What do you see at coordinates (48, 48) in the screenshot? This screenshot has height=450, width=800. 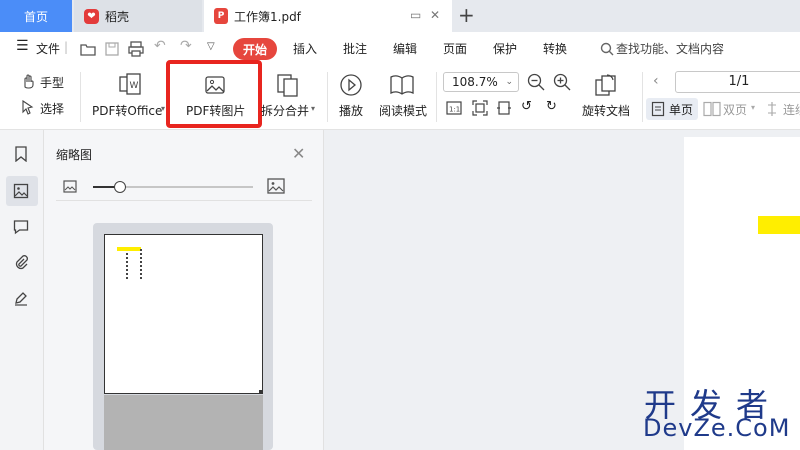 I see `menu-file: 文件` at bounding box center [48, 48].